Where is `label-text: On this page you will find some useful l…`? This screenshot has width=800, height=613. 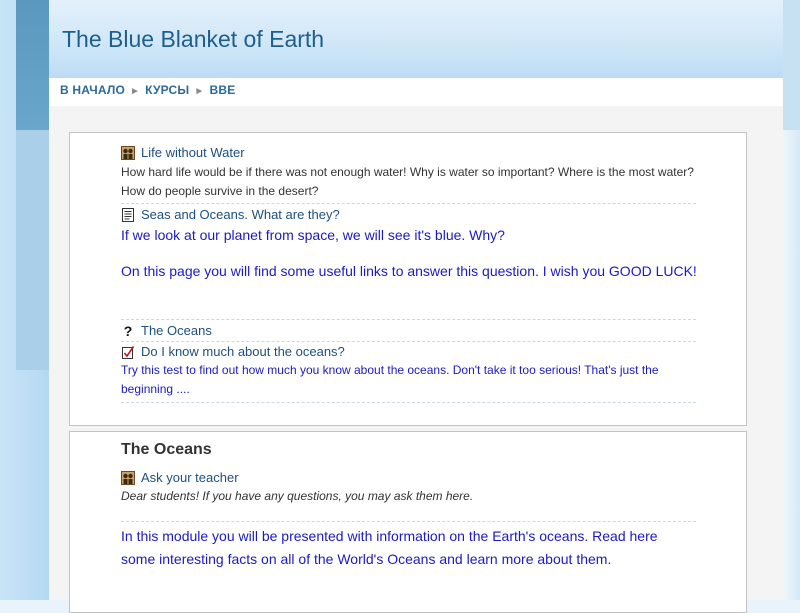
label-text: On this page you will find some useful l… is located at coordinates (409, 271).